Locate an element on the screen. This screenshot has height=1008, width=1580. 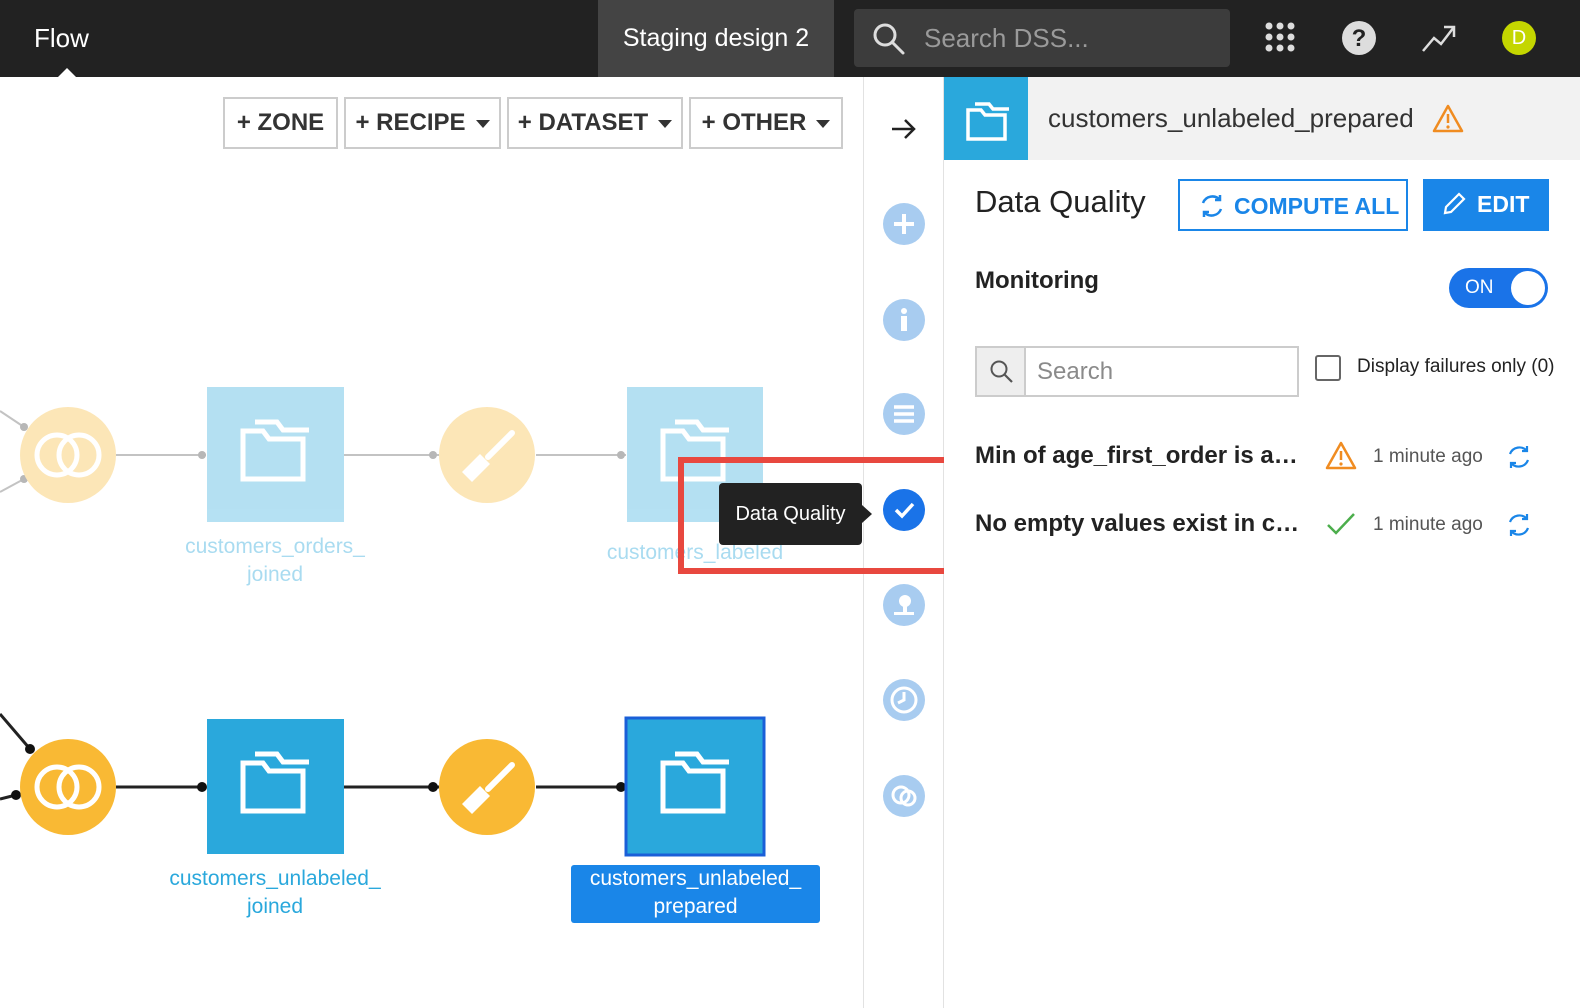
pencil-icon is located at coordinates (1454, 203).